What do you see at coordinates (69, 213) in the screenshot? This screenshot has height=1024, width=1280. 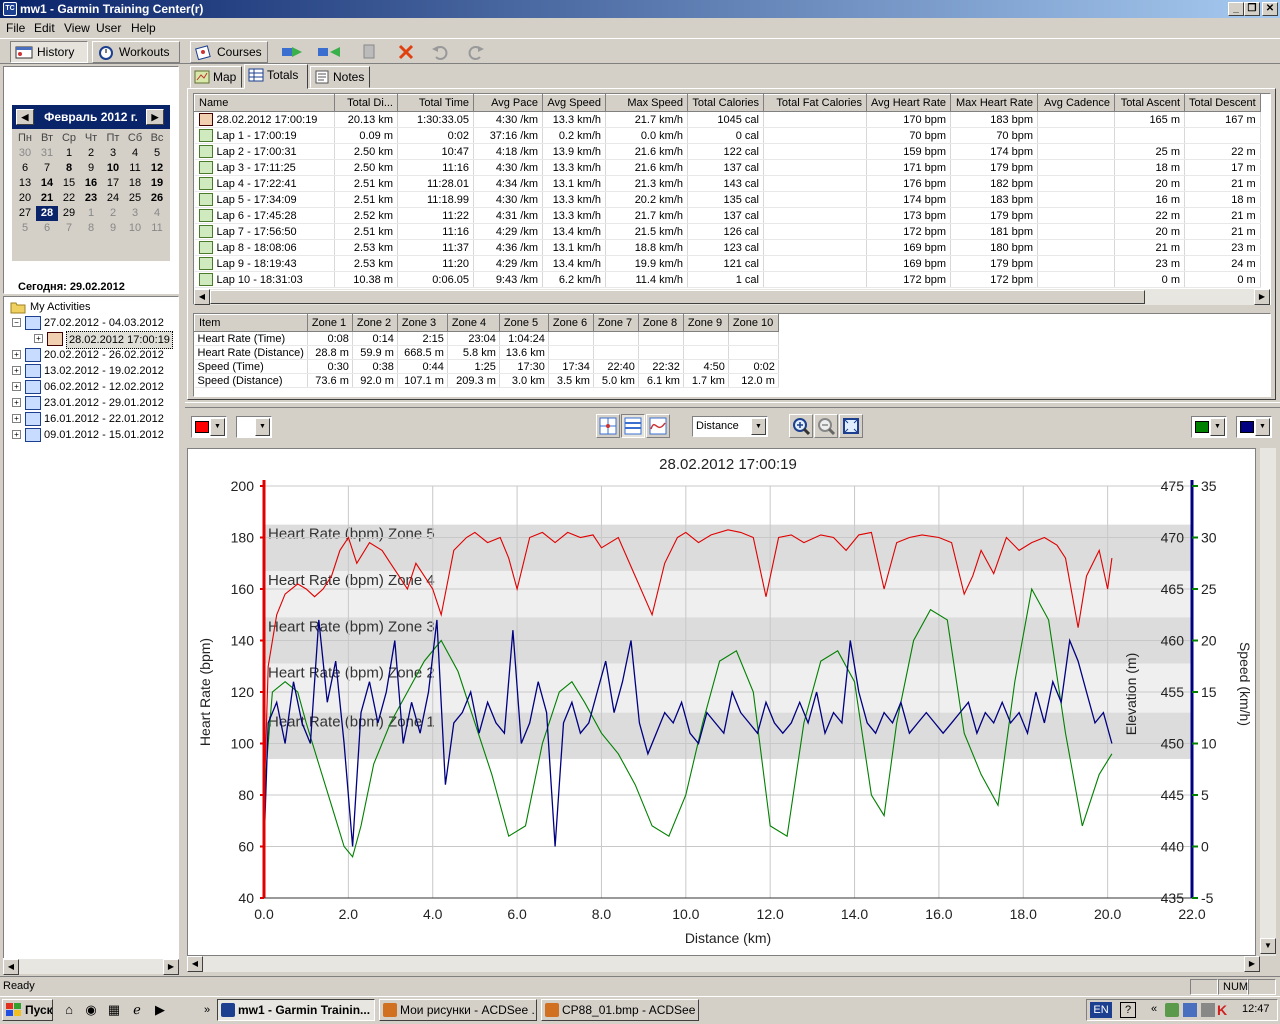 I see `calendar-day: 29` at bounding box center [69, 213].